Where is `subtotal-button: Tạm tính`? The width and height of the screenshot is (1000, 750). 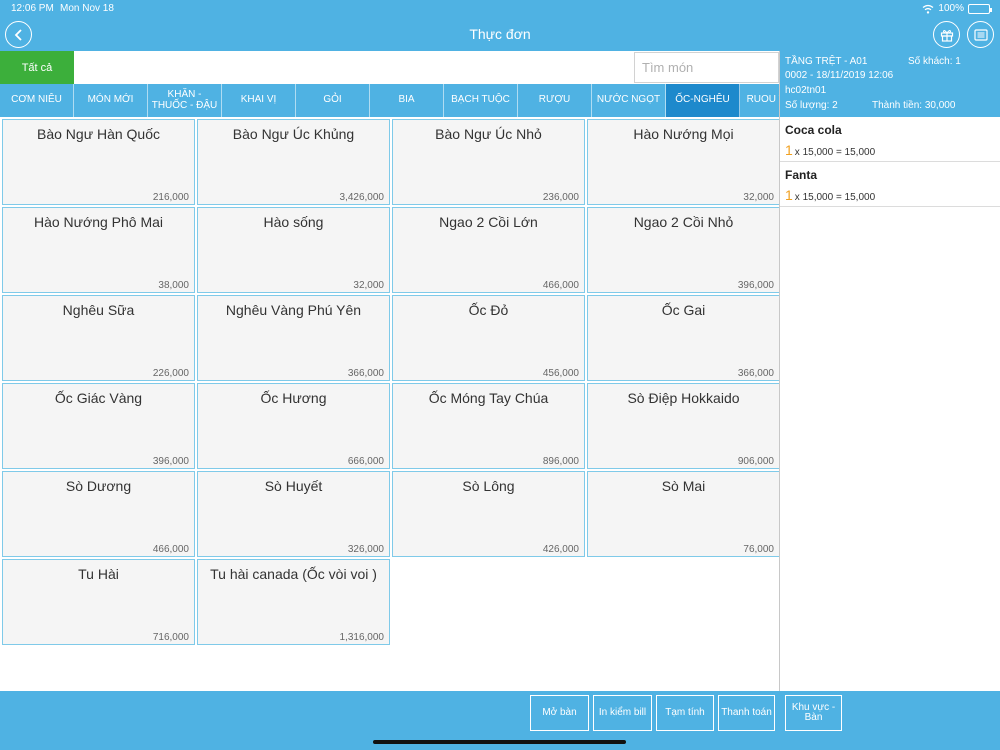
subtotal-button: Tạm tính is located at coordinates (685, 713).